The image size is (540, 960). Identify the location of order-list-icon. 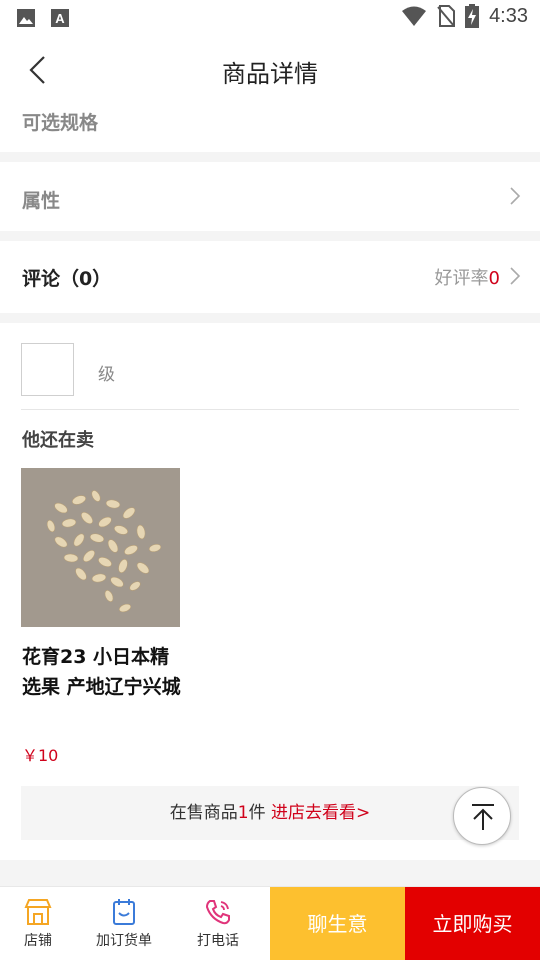
(124, 912).